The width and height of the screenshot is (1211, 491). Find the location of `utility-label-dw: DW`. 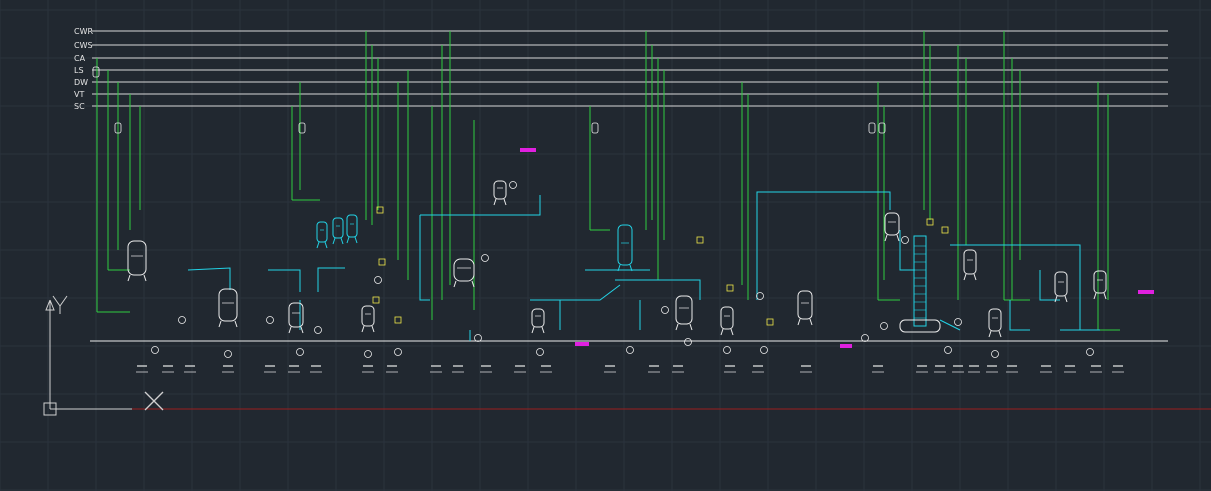

utility-label-dw: DW is located at coordinates (81, 82).